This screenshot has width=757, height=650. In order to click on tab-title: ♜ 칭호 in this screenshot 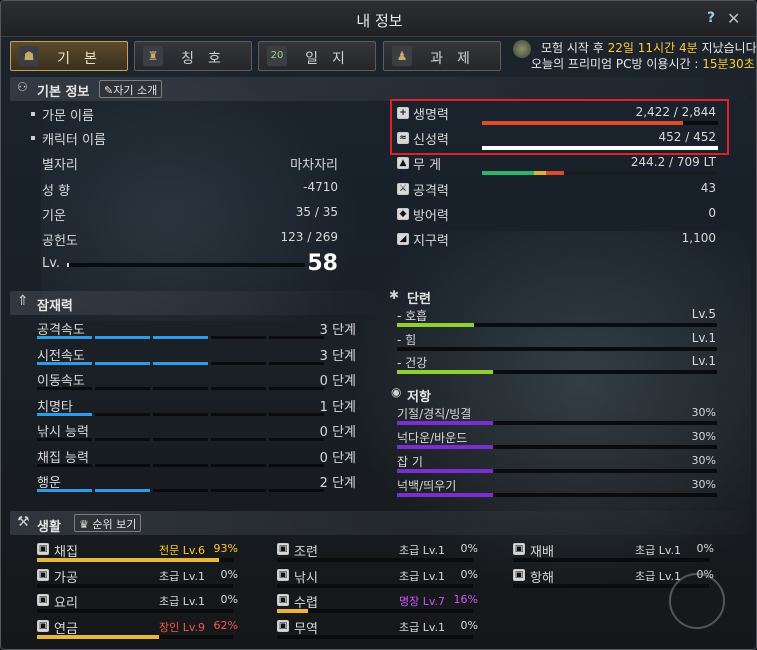, I will do `click(193, 56)`.